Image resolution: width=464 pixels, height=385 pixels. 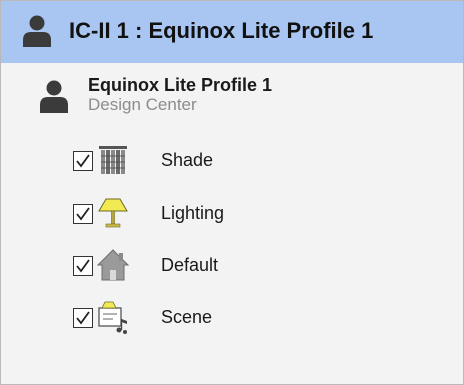 I want to click on tree-item-default: Default, so click(x=219, y=265).